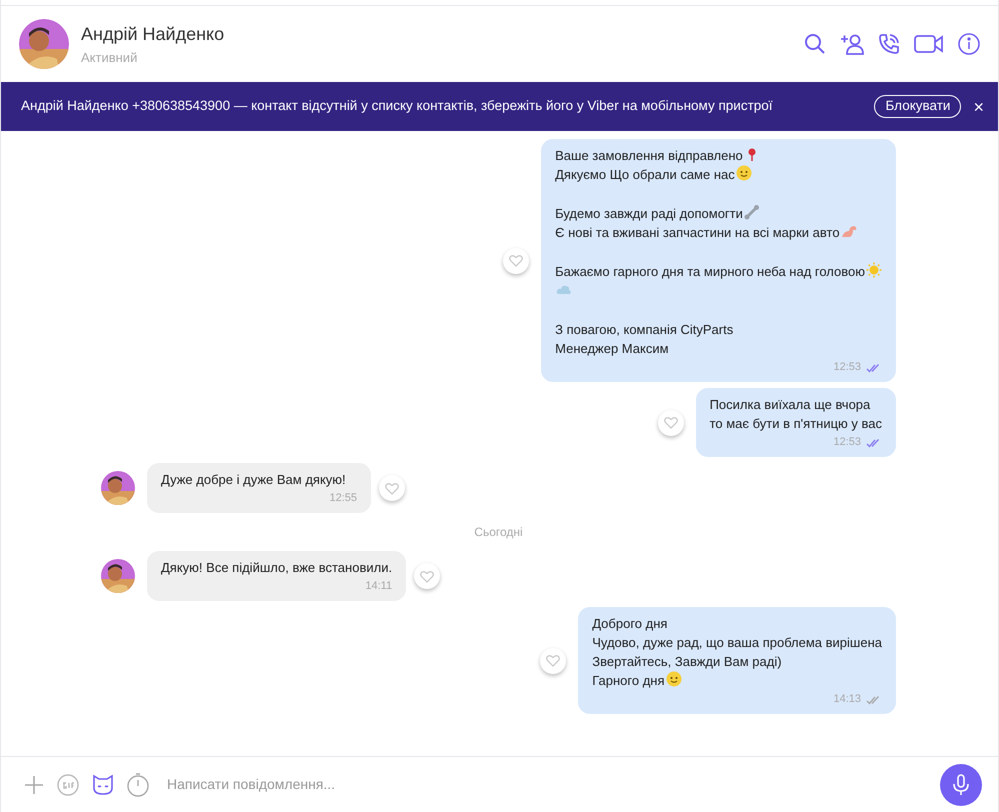 The height and width of the screenshot is (812, 999). Describe the element at coordinates (276, 568) in the screenshot. I see `message-text: Дякую! Все підійшло, вже встановили.` at that location.